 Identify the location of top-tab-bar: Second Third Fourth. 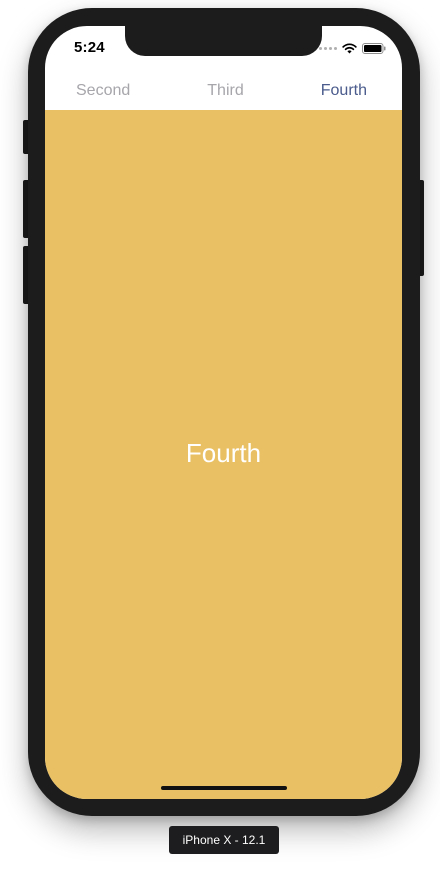
(223, 91).